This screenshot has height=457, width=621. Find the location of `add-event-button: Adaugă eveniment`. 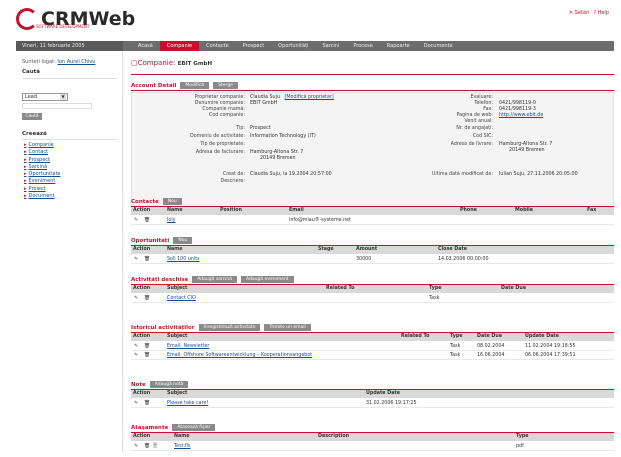

add-event-button: Adaugă eveniment is located at coordinates (267, 279).